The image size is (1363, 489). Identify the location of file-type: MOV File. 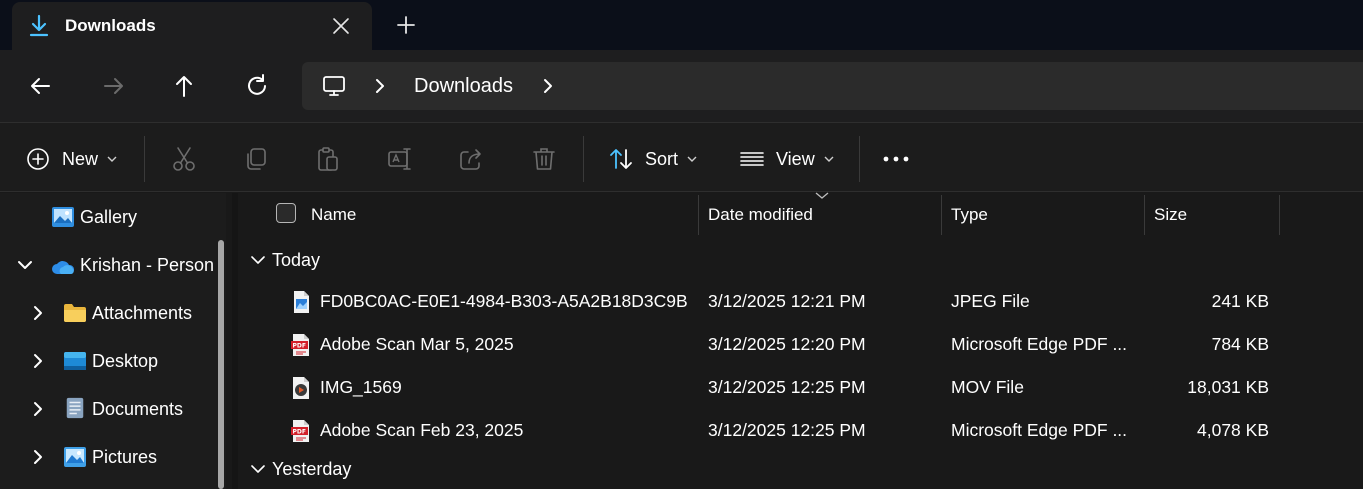
(987, 387).